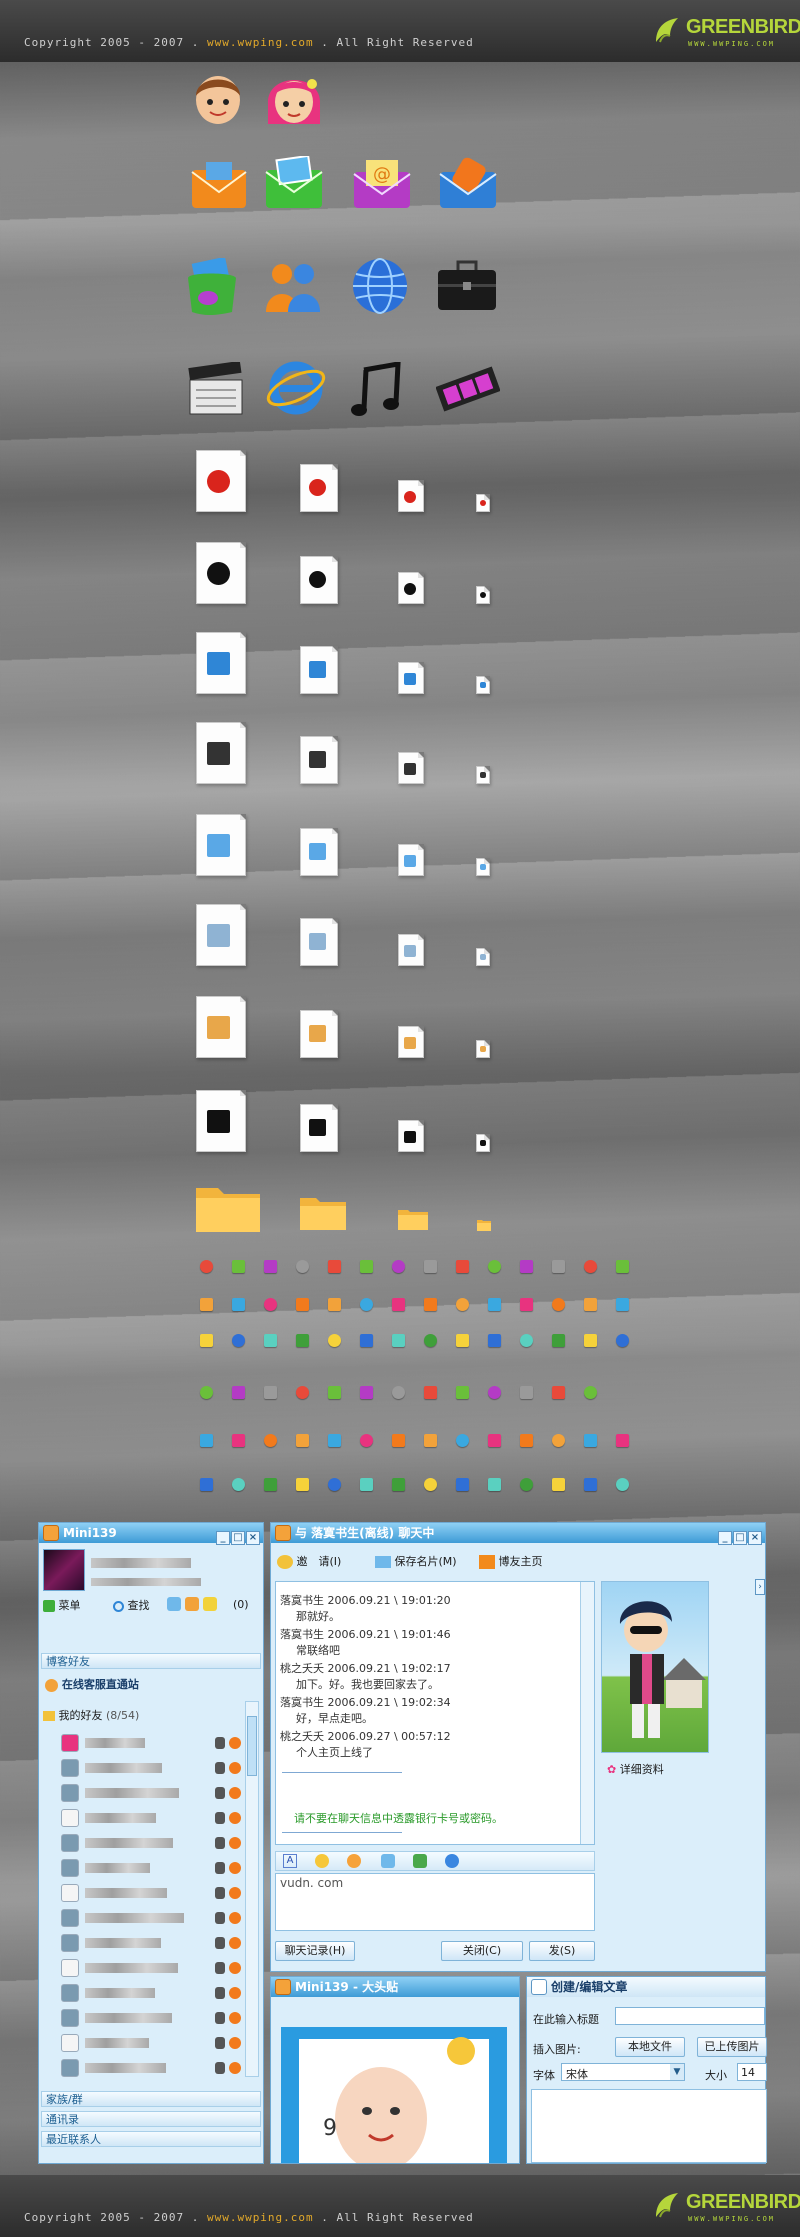  What do you see at coordinates (635, 1769) in the screenshot?
I see `profile-details-link: ✿ 详细资料` at bounding box center [635, 1769].